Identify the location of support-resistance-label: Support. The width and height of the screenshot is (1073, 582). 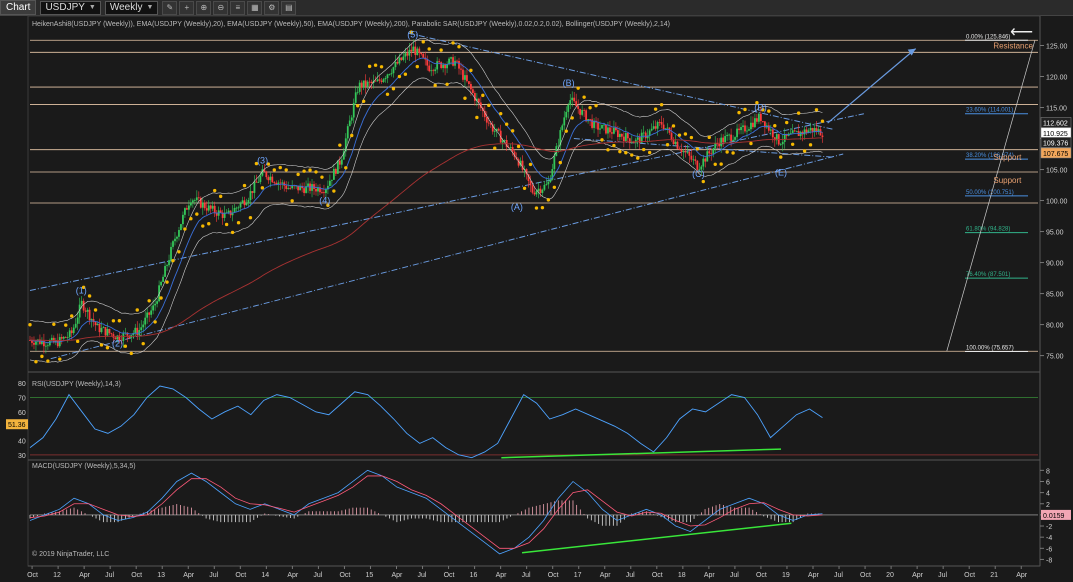
(1007, 157).